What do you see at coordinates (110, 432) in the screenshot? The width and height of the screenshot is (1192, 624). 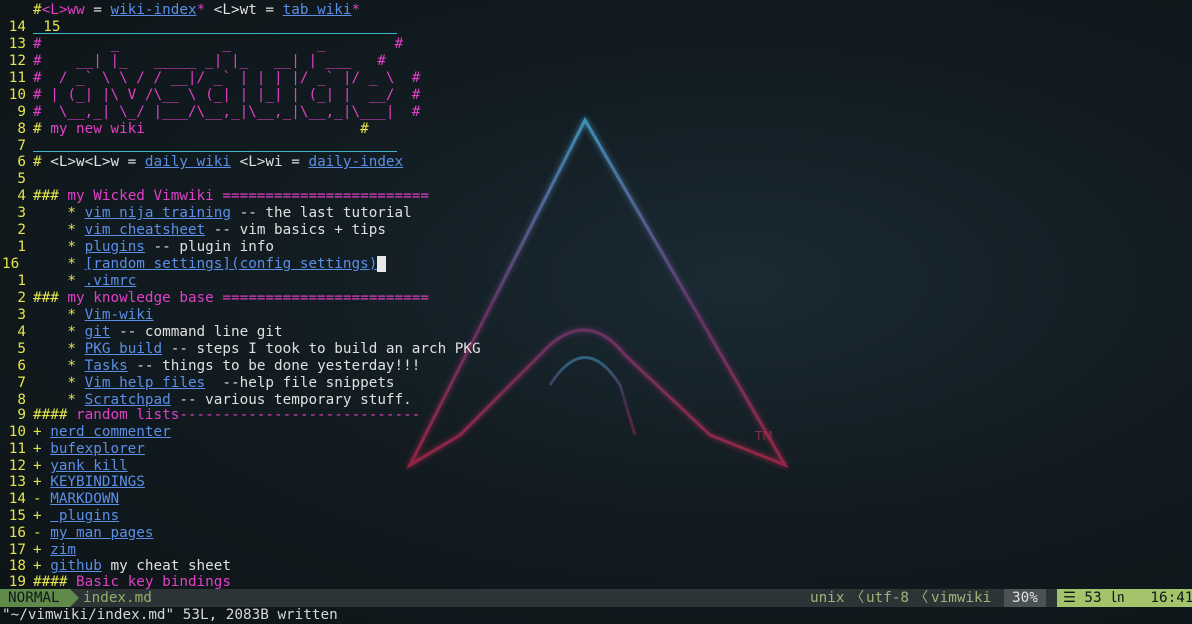 I see `wiki-link: nerd commenter` at bounding box center [110, 432].